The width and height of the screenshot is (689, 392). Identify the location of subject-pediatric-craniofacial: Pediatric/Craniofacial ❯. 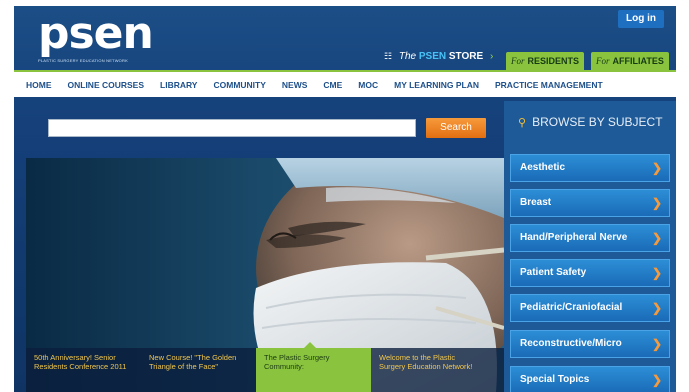
(590, 308).